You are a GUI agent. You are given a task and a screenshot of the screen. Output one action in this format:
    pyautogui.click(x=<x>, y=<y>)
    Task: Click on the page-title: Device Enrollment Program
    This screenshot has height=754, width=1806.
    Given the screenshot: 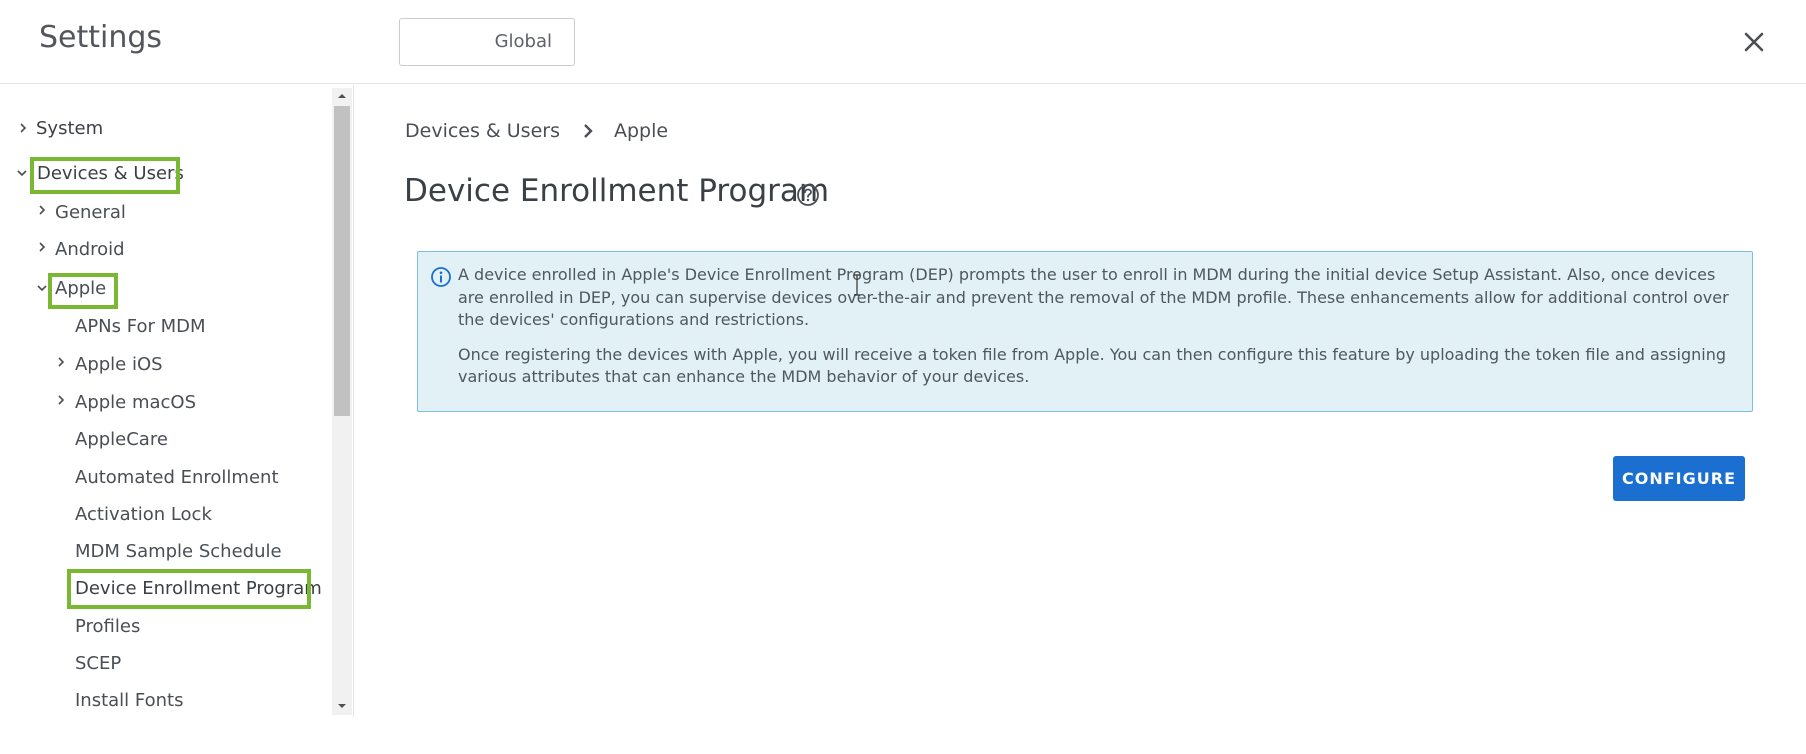 What is the action you would take?
    pyautogui.click(x=617, y=191)
    